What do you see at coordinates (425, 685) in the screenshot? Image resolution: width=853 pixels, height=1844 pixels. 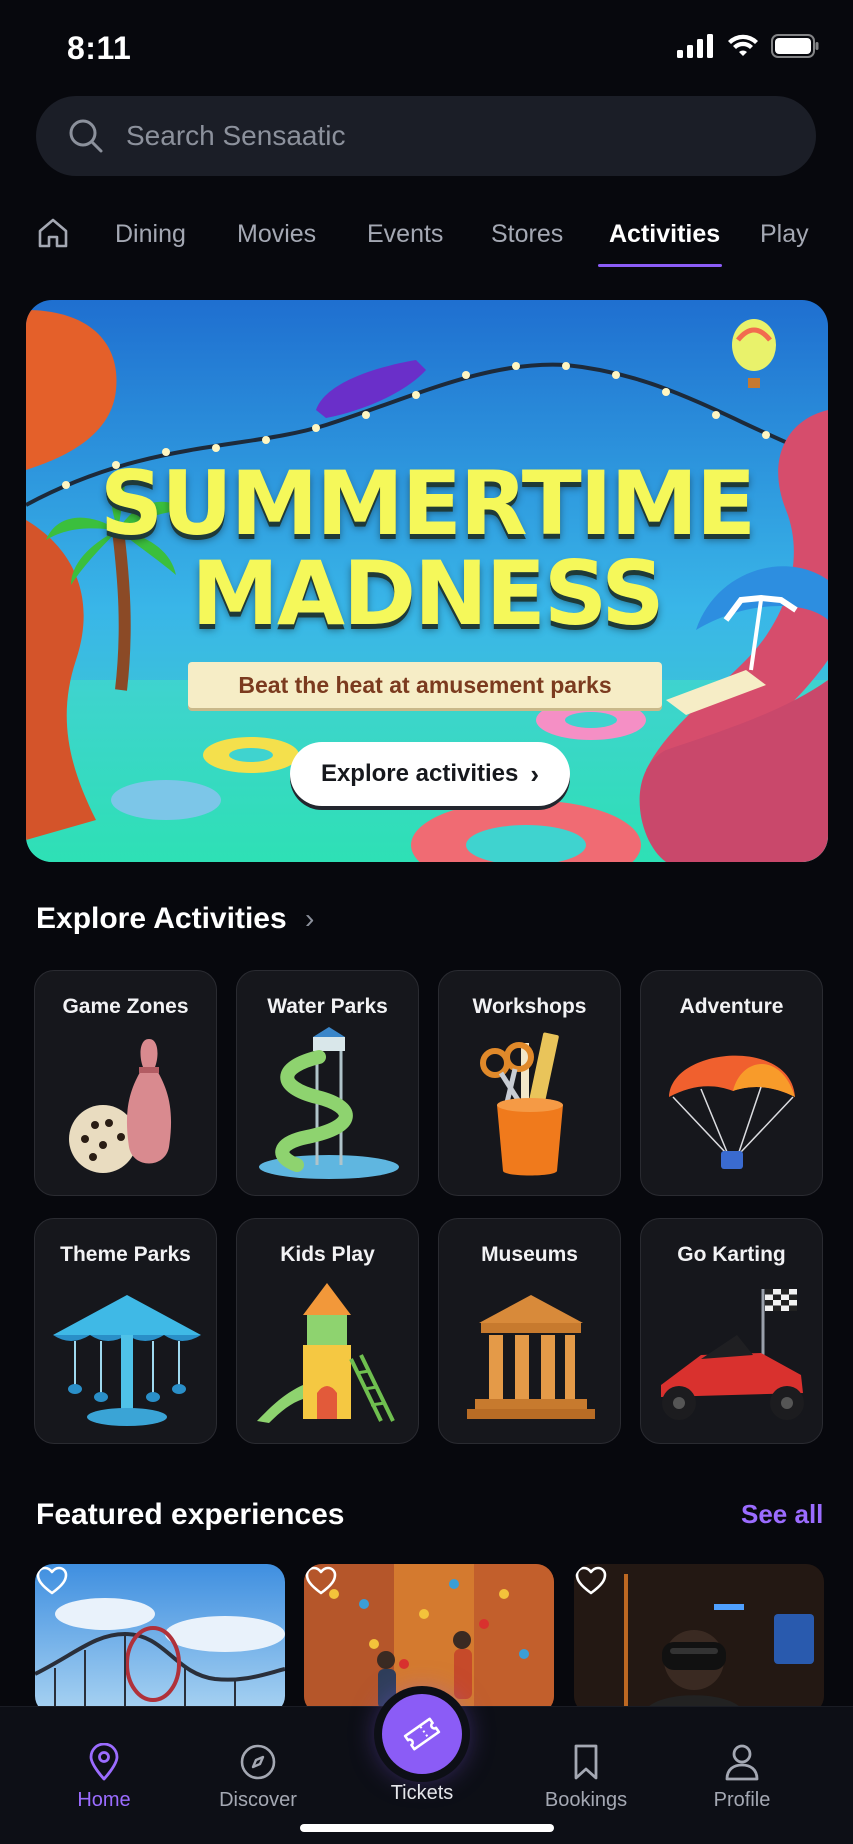 I see `hero-subtitle-banner: Beat the heat at amusement parks` at bounding box center [425, 685].